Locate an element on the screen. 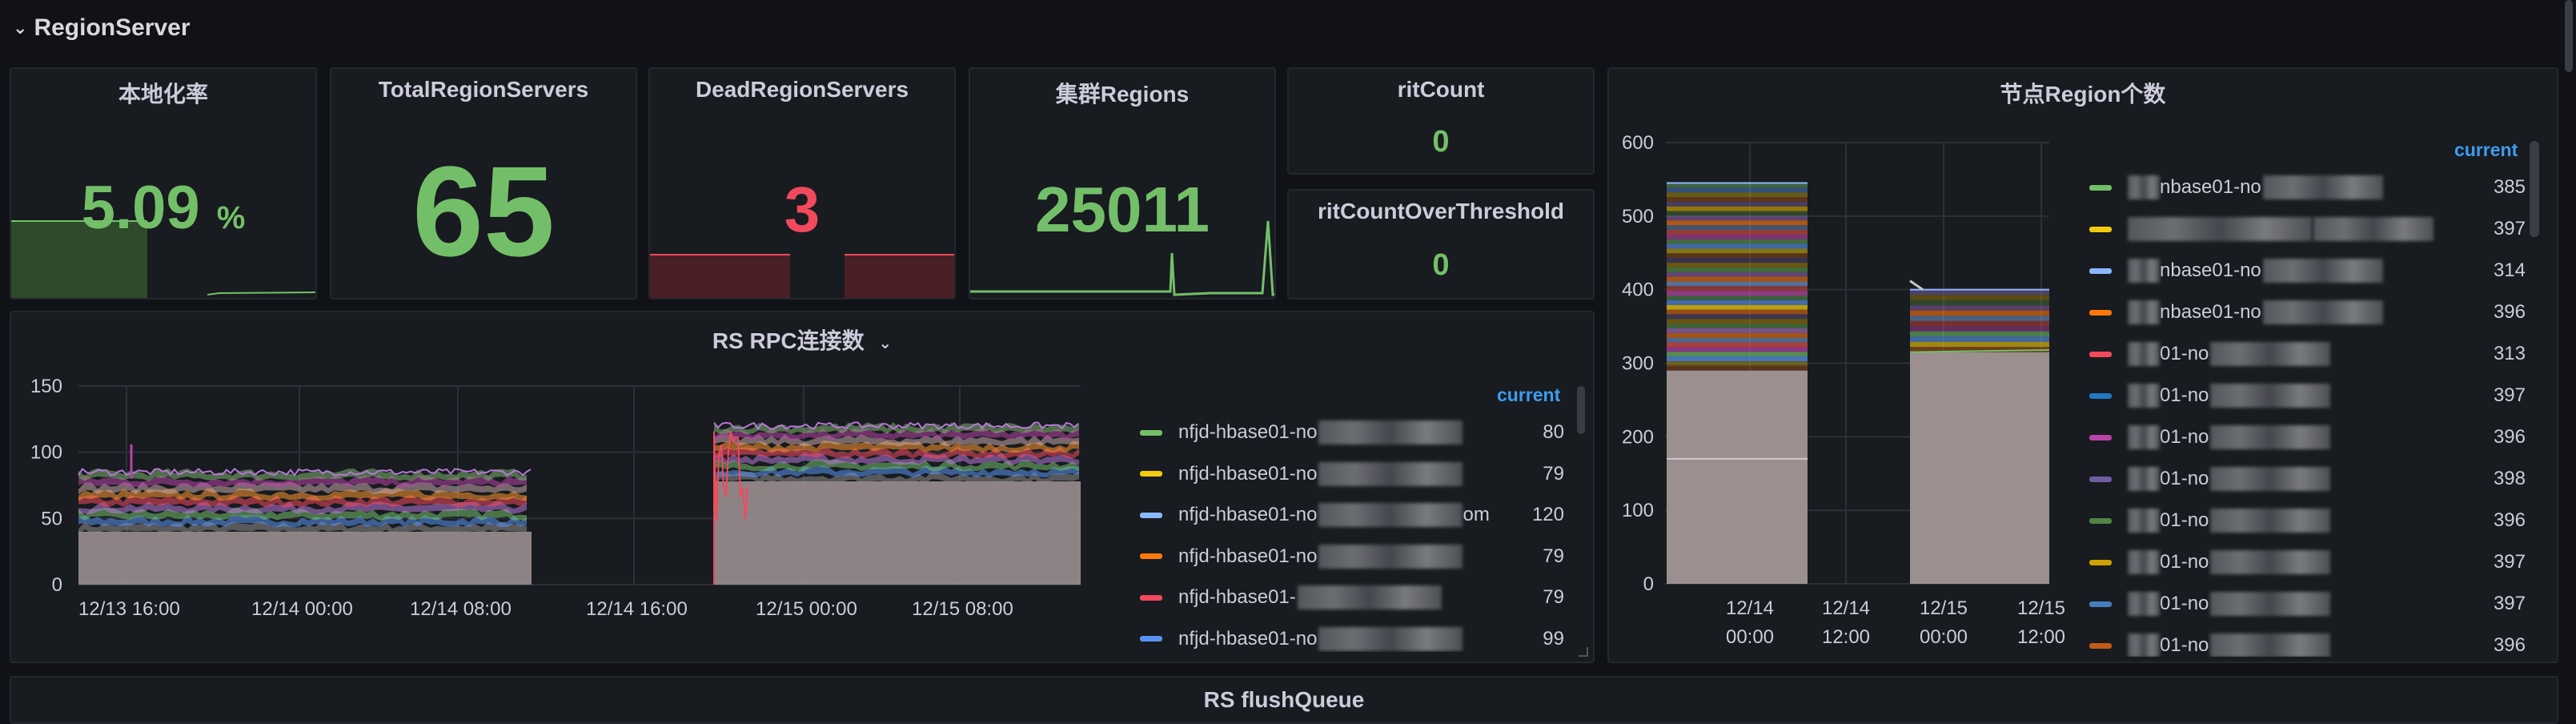 This screenshot has width=2576, height=724. panel-title: RS flushQueue is located at coordinates (1284, 699).